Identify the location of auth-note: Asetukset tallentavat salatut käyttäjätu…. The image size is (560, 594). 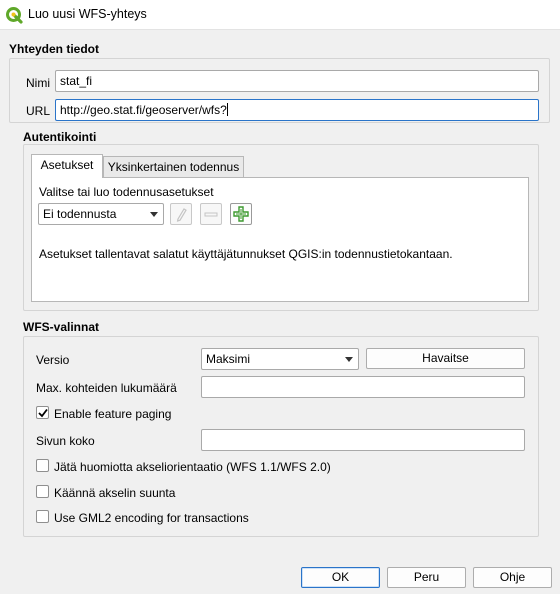
(246, 254).